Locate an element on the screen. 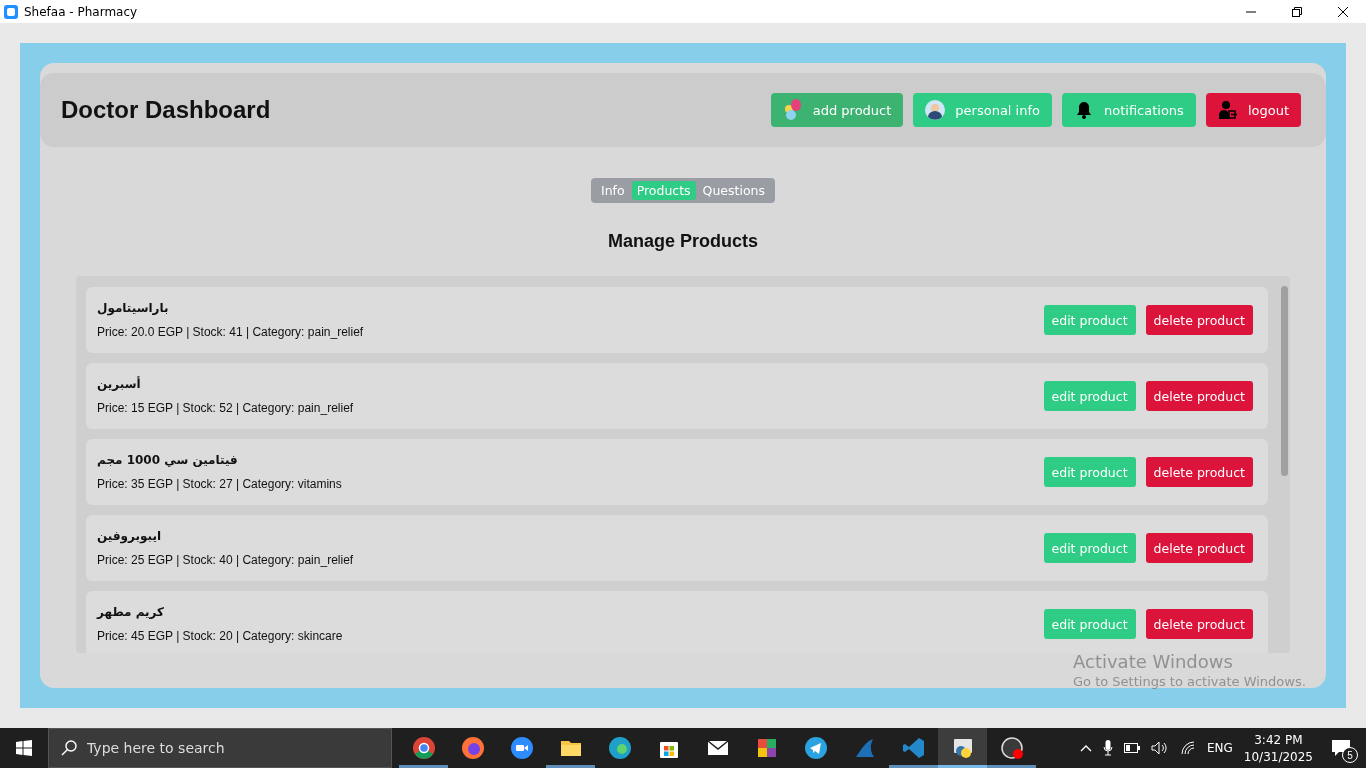 This screenshot has height=768, width=1366. recorder-icon is located at coordinates (1011, 748).